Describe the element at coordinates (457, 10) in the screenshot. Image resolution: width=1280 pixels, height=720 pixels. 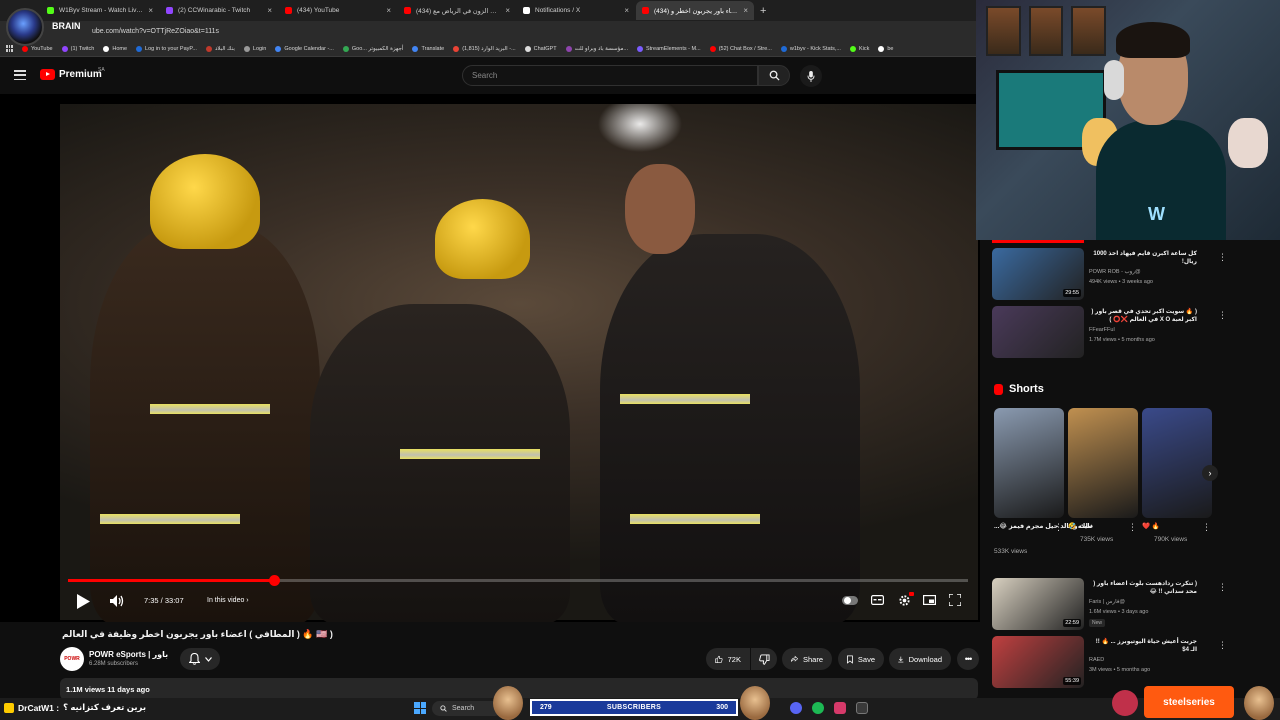
I see `browser-tab: (434) تحدي الزون في الرياض مع... ×` at that location.